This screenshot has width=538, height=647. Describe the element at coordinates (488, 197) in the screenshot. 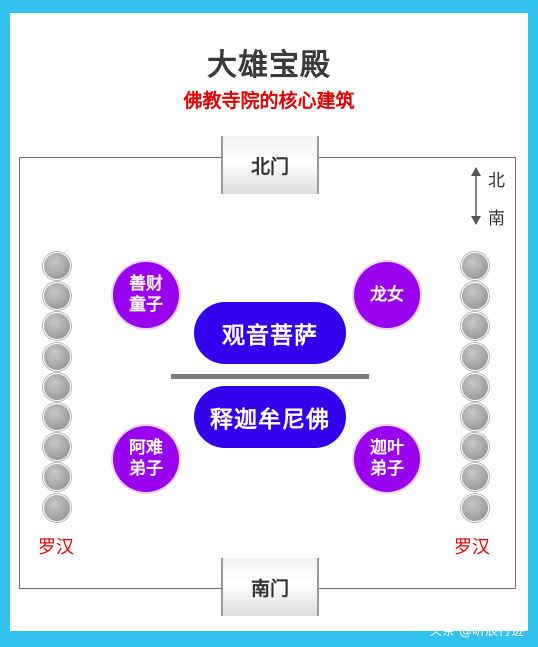

I see `compass: 北 南` at that location.